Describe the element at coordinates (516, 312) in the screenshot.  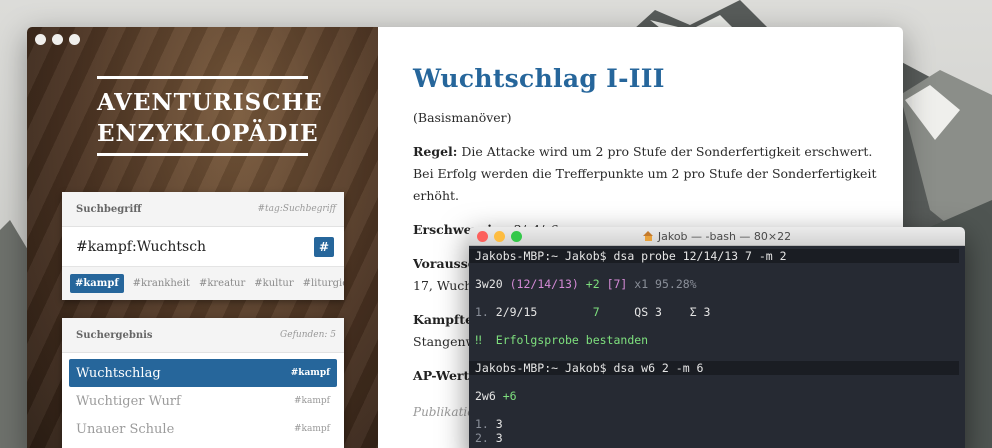
I see `roll-values: 2/9/15` at that location.